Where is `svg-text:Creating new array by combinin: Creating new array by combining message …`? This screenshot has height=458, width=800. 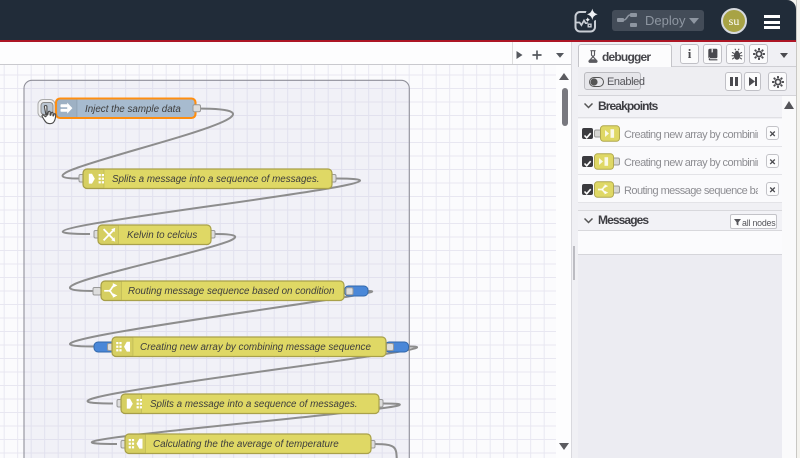 svg-text:Creating new array by combinin: Creating new array by combining message … is located at coordinates (255, 347).